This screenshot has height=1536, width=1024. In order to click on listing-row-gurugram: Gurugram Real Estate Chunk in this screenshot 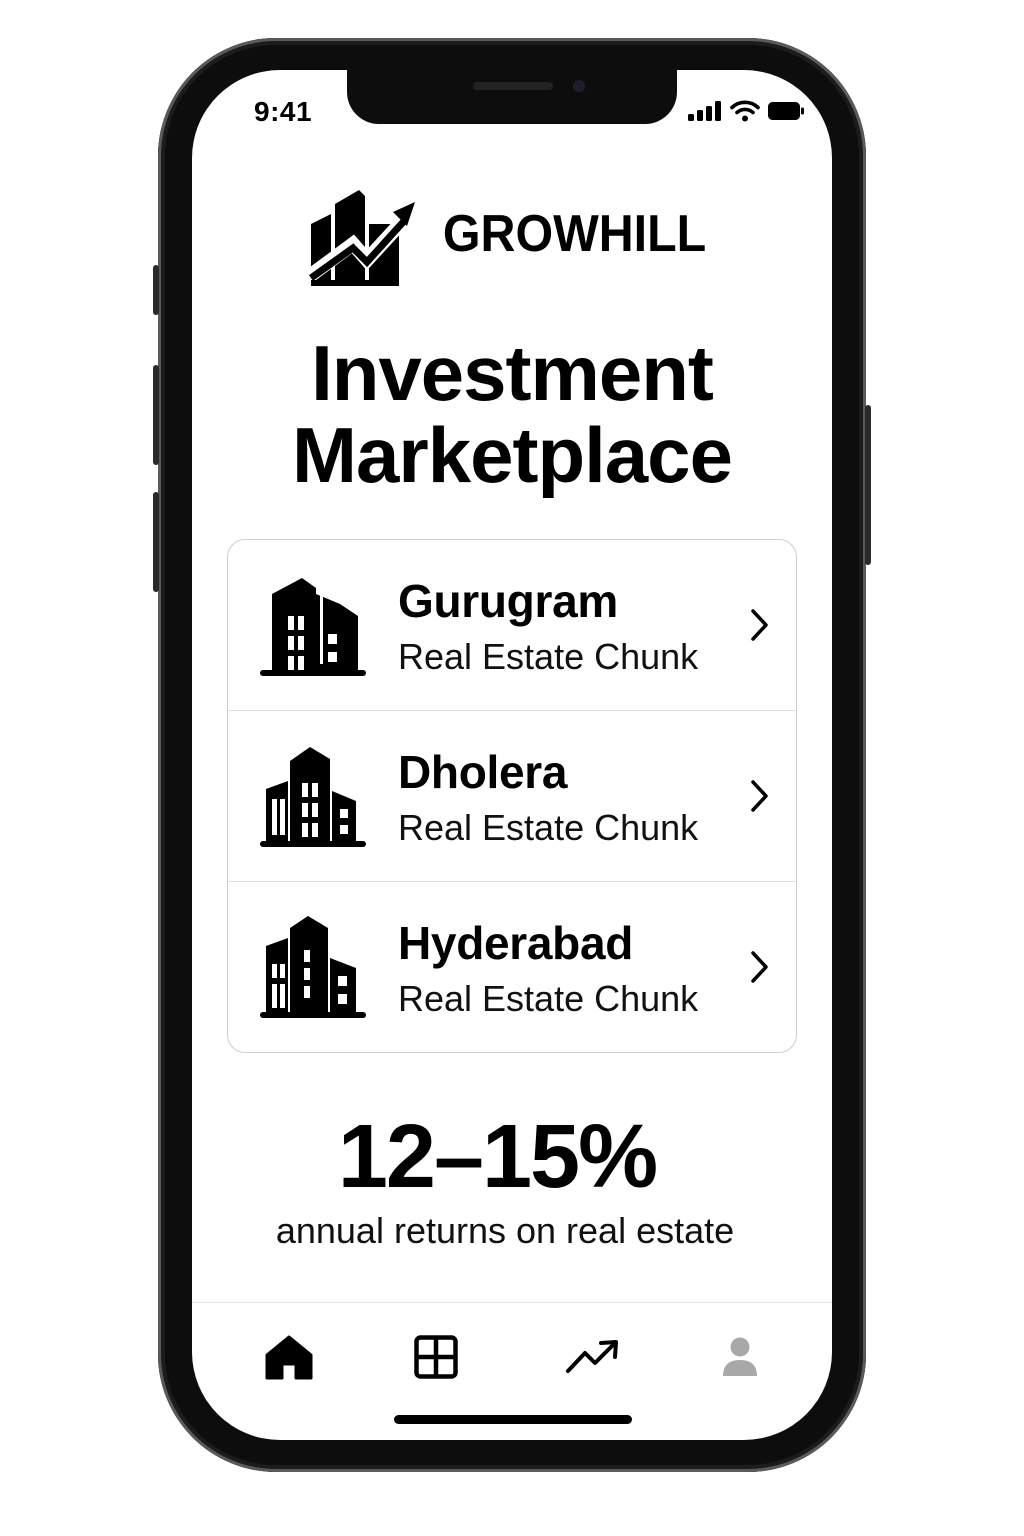, I will do `click(512, 625)`.